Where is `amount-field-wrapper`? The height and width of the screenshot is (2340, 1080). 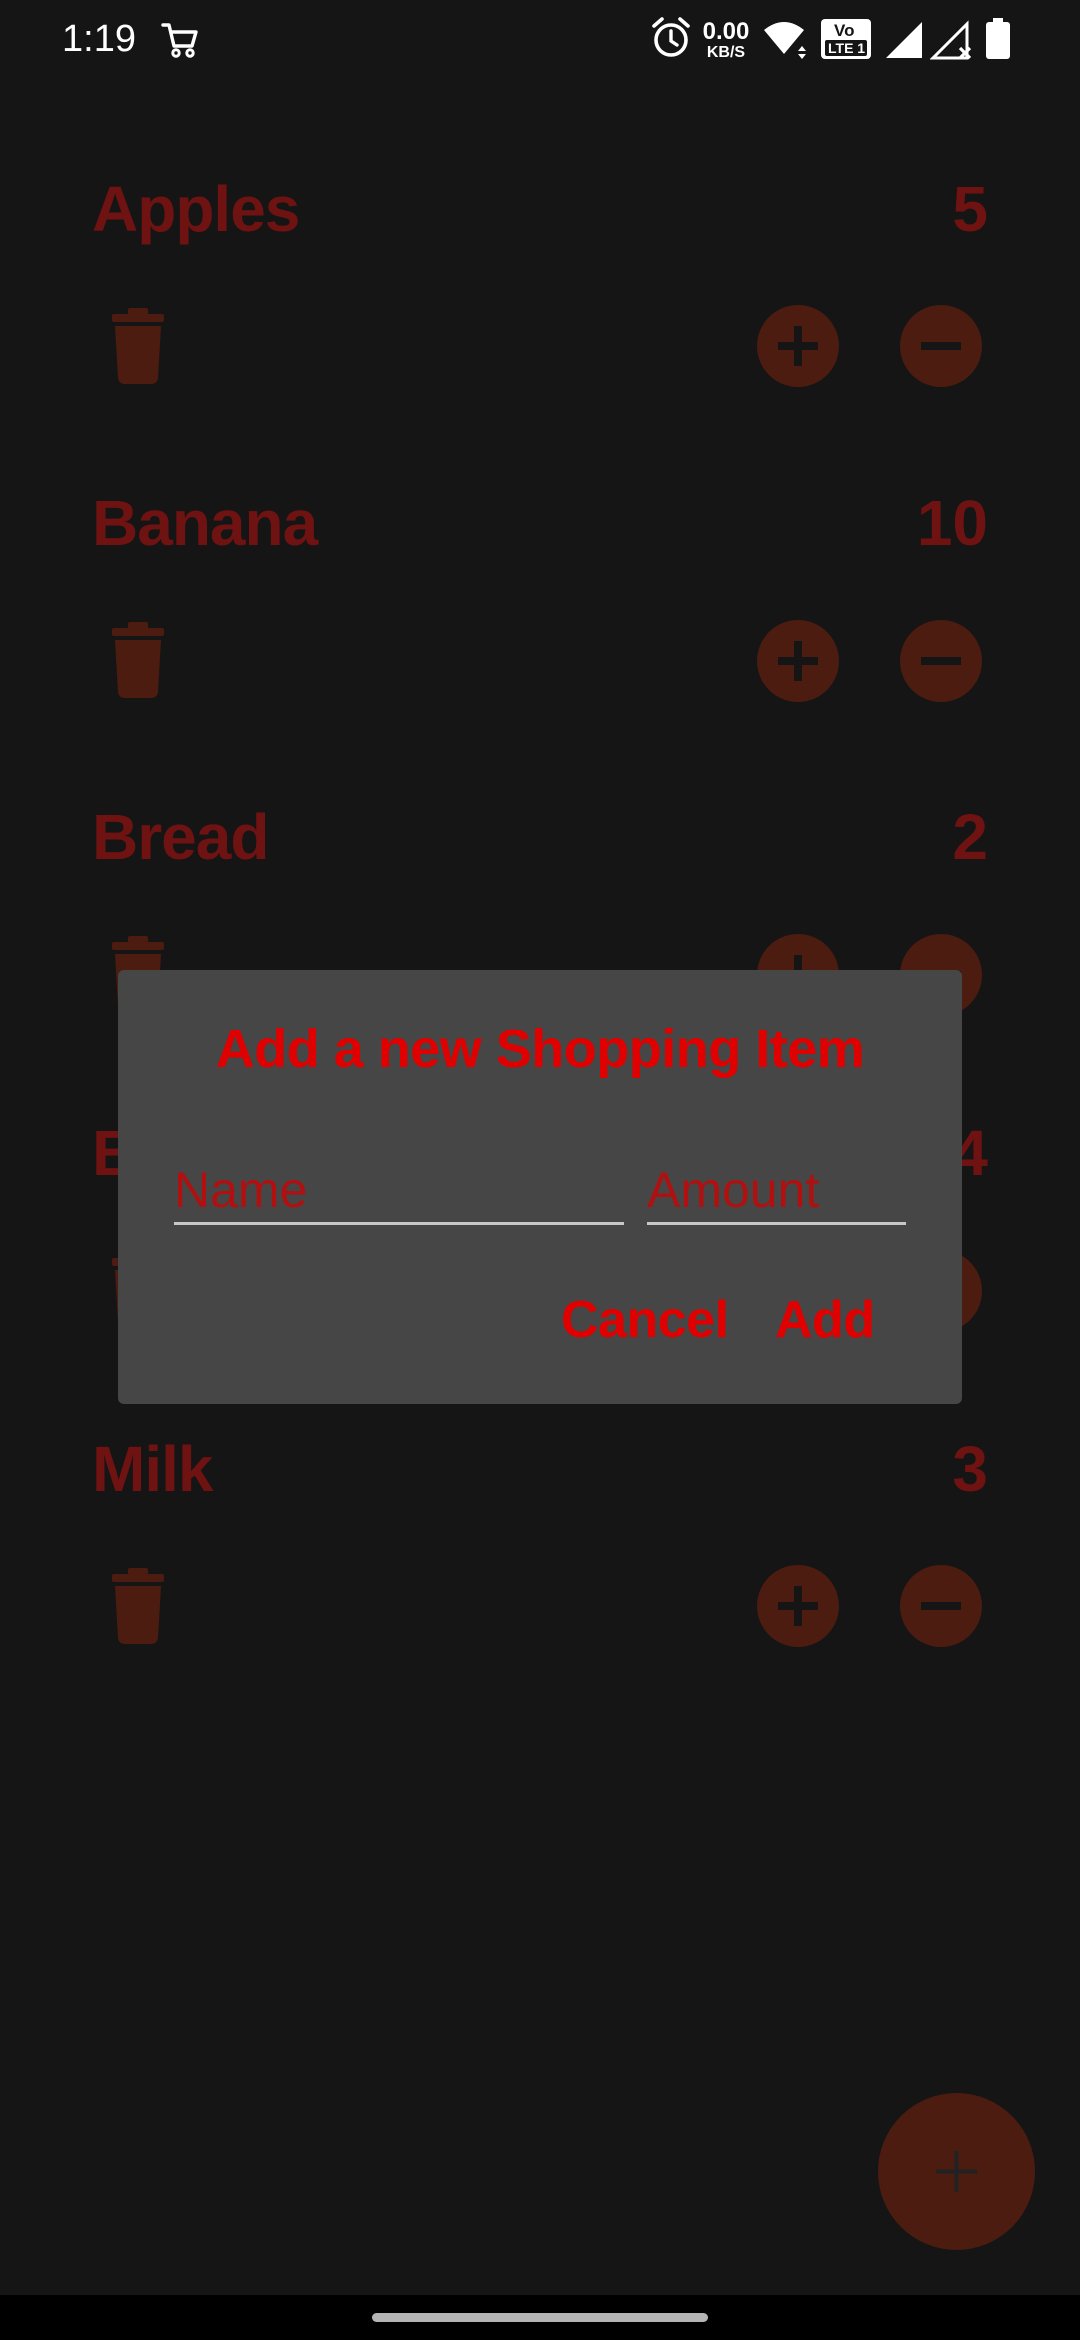
amount-field-wrapper is located at coordinates (776, 1192).